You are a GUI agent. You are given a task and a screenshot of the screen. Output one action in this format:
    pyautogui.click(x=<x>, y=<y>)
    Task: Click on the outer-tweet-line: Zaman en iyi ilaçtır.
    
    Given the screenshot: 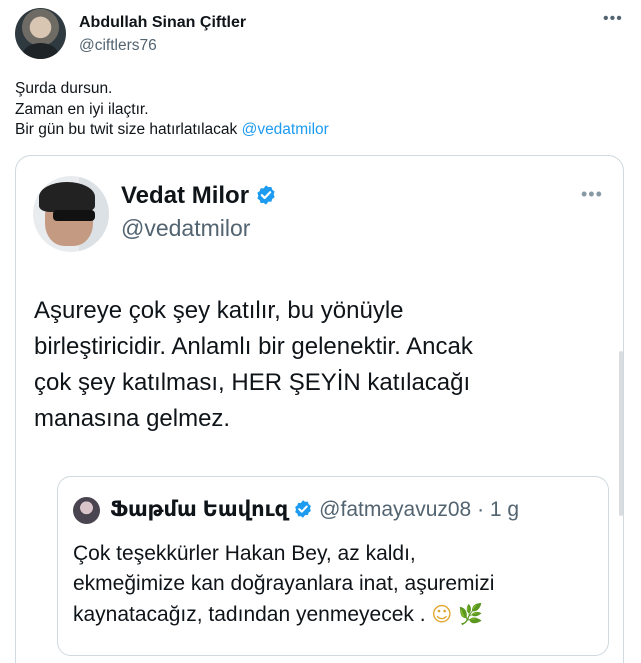 What is the action you would take?
    pyautogui.click(x=82, y=109)
    